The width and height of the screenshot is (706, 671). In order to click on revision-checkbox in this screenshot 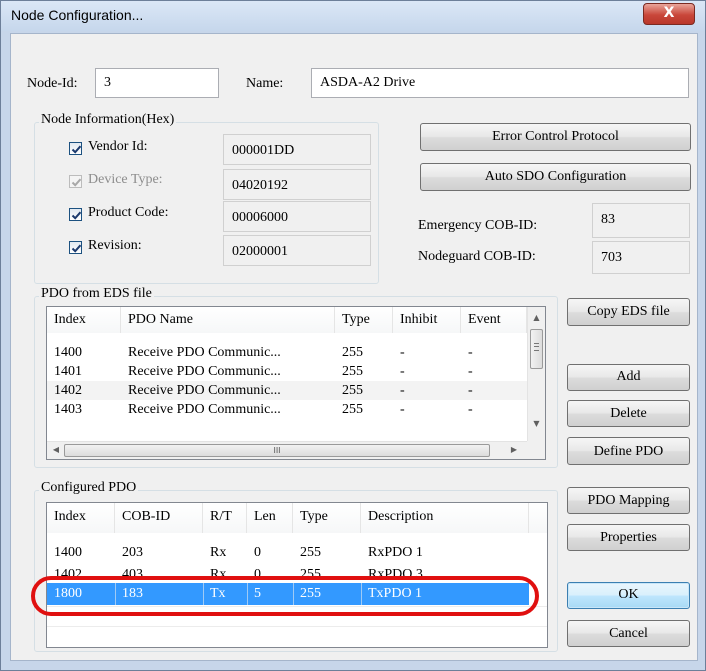, I will do `click(75, 247)`.